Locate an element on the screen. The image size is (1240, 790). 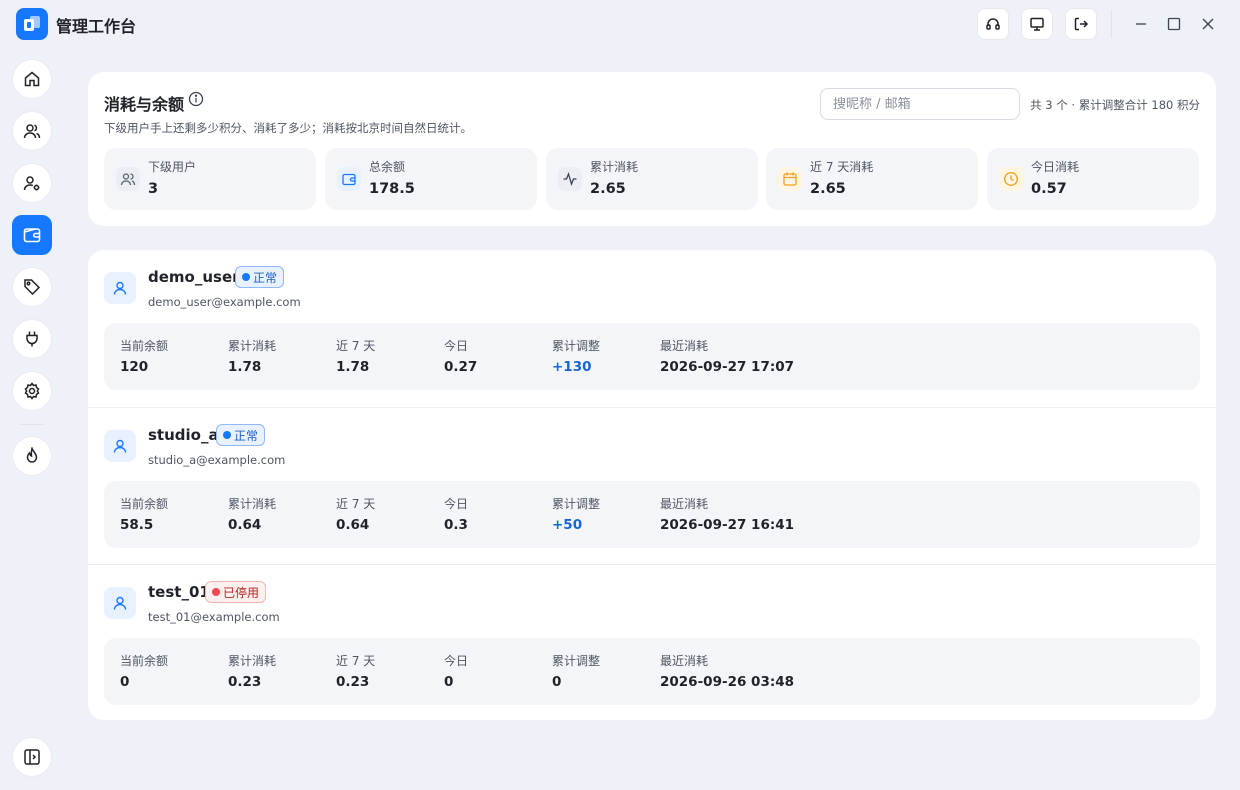
user-email: test_01@example.com is located at coordinates (214, 617).